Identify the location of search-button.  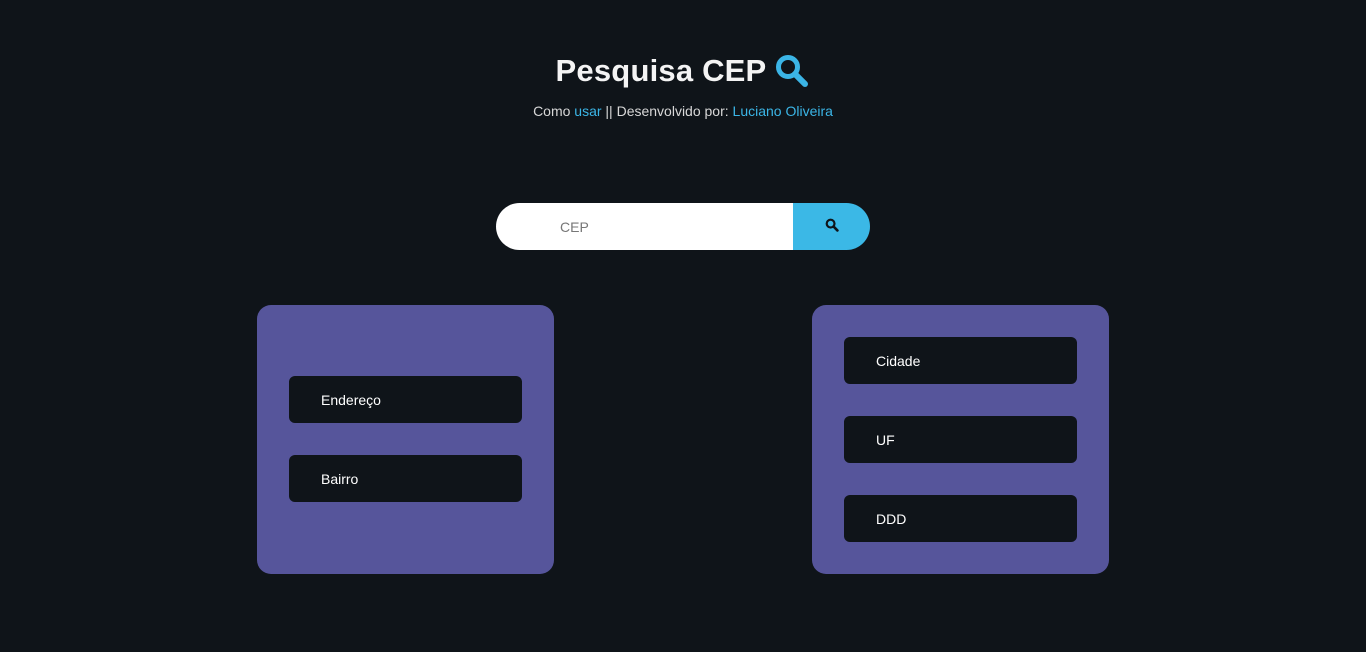
(831, 226).